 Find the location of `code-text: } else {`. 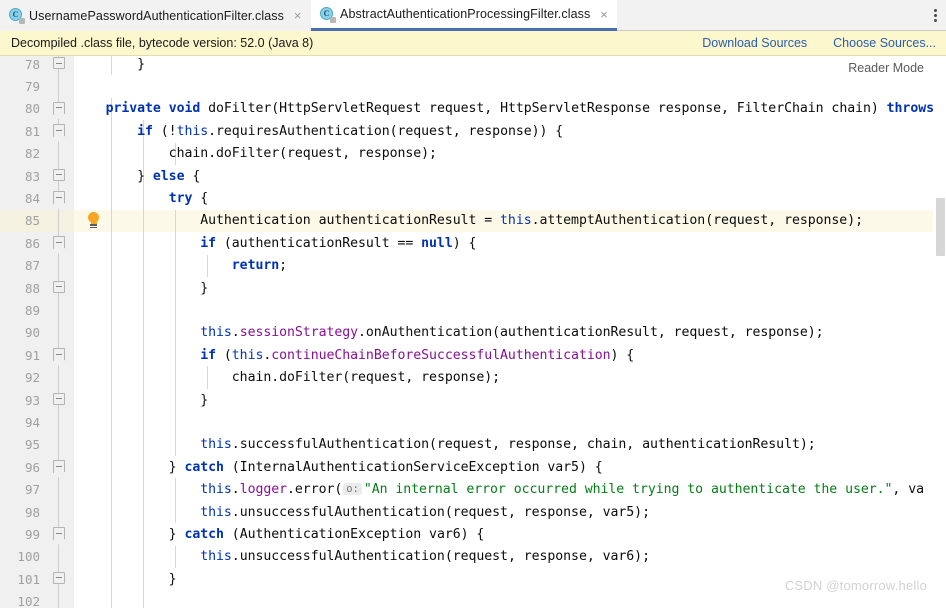

code-text: } else { is located at coordinates (510, 176).